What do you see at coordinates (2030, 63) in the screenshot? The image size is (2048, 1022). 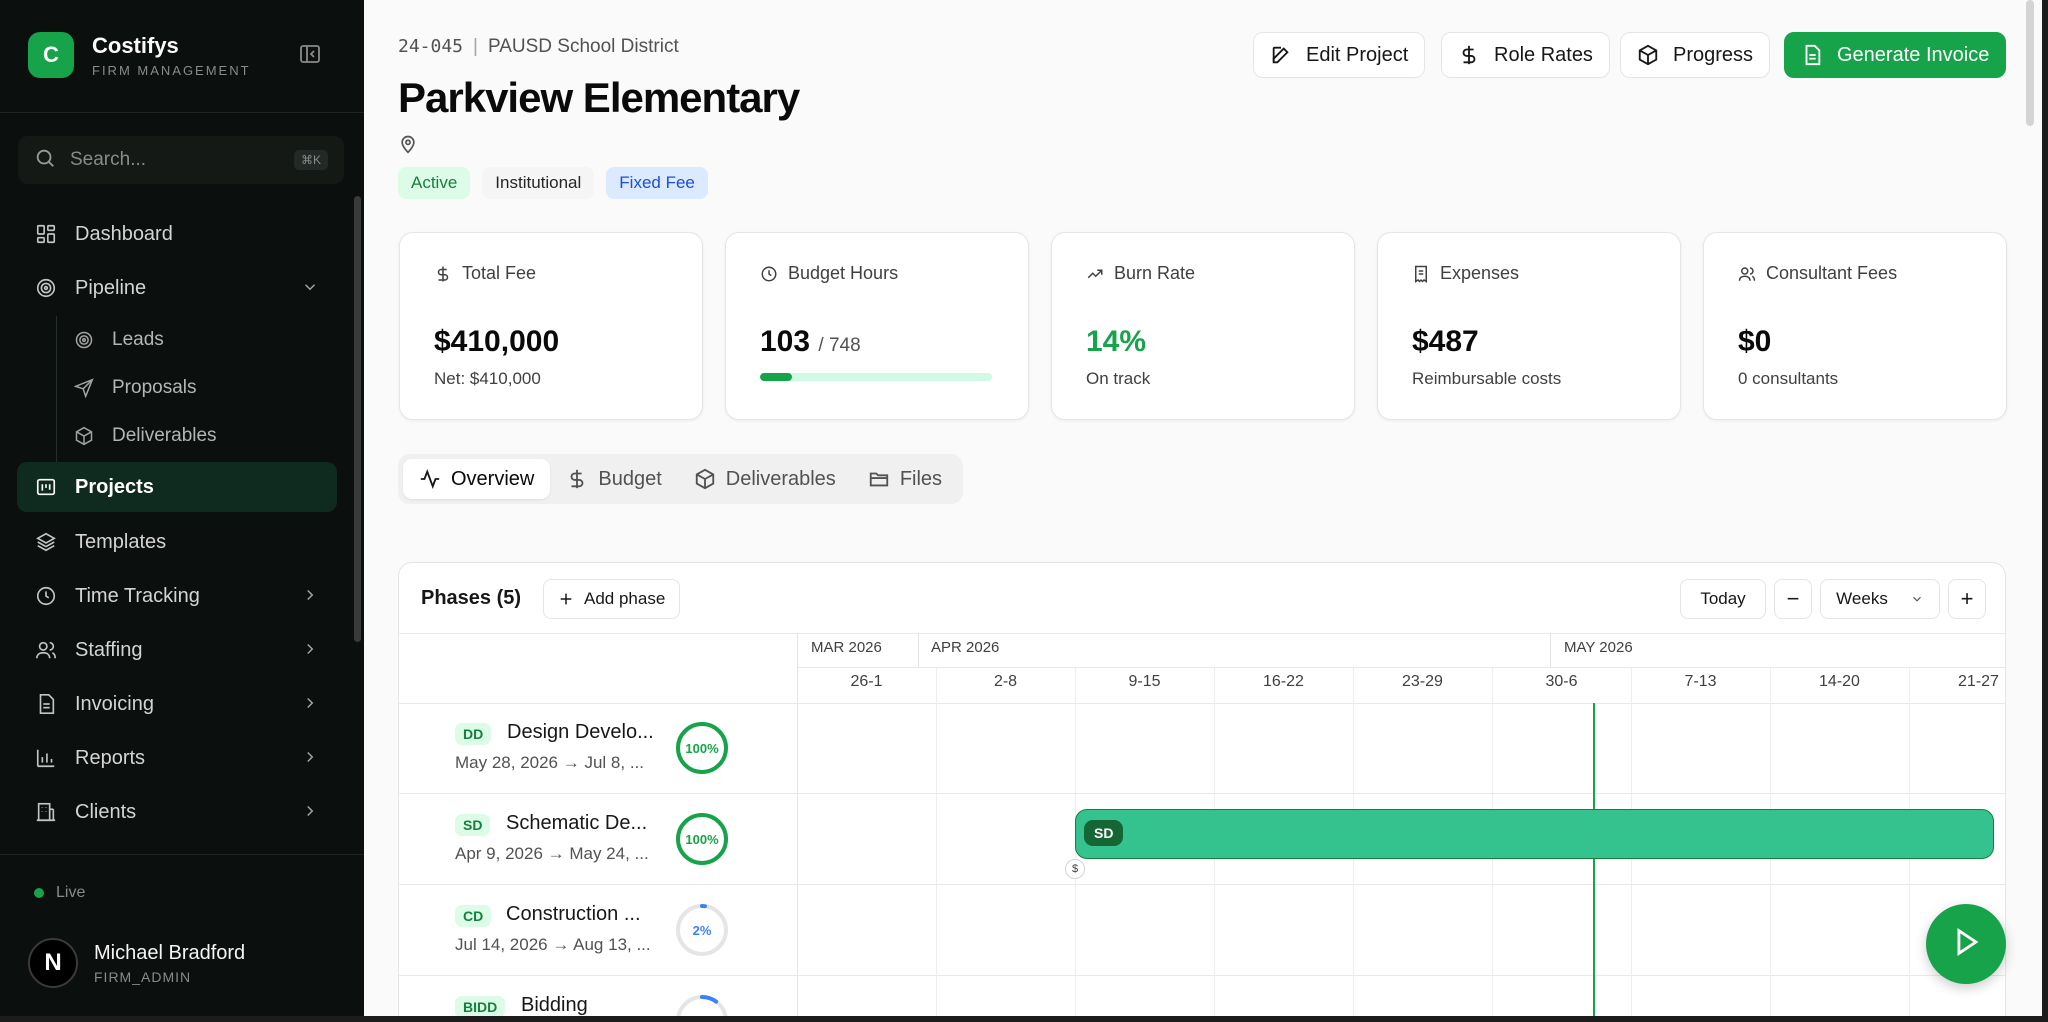 I see `main-scrollbar` at bounding box center [2030, 63].